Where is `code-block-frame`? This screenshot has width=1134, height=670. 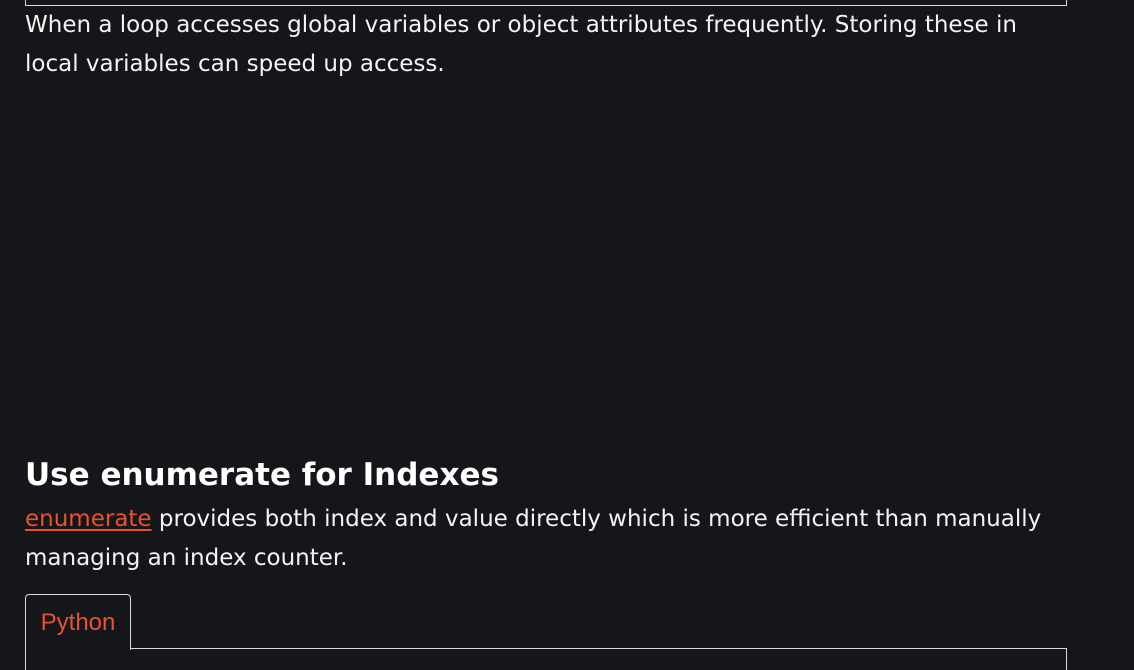
code-block-frame is located at coordinates (546, 659).